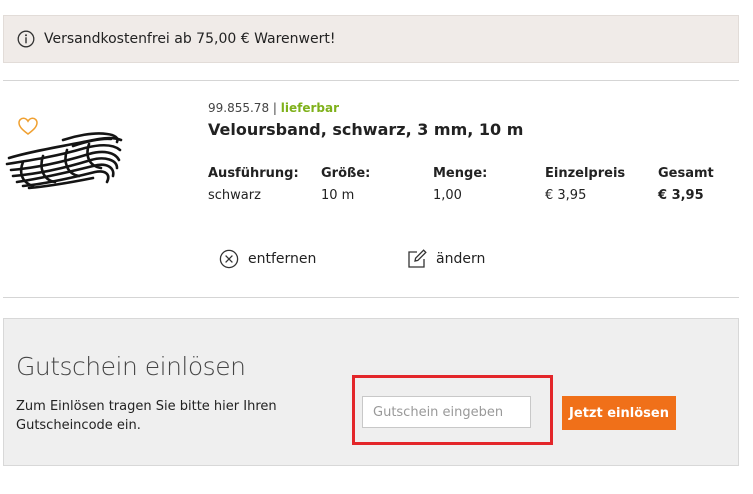  I want to click on remove-item-button: entfernen, so click(267, 259).